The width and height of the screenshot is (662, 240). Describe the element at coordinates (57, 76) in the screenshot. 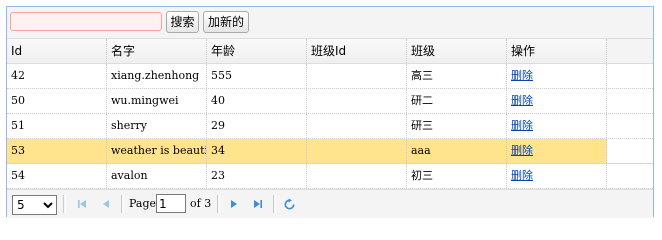

I see `cell-id: 42` at that location.